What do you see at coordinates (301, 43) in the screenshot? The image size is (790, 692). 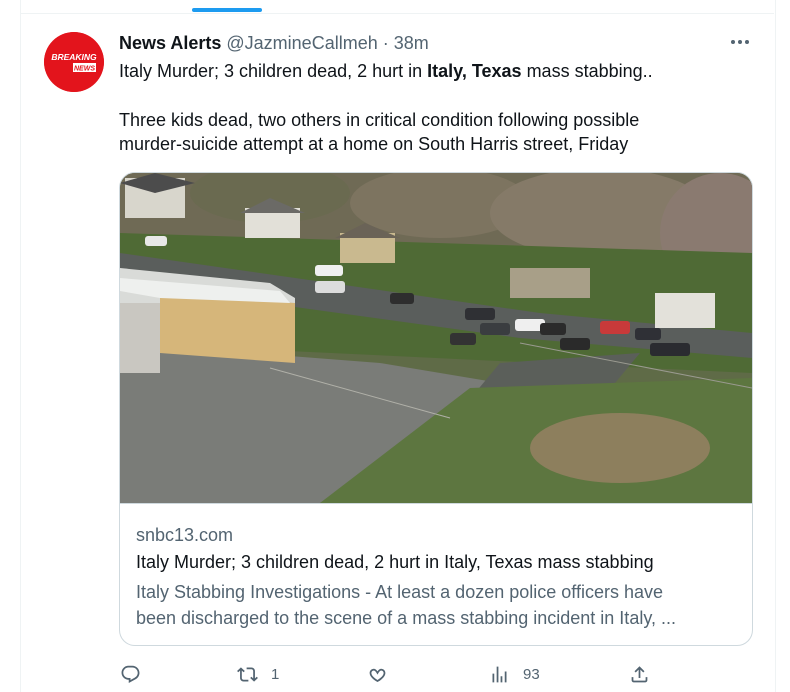 I see `author-handle: @JazmineCallmeh` at bounding box center [301, 43].